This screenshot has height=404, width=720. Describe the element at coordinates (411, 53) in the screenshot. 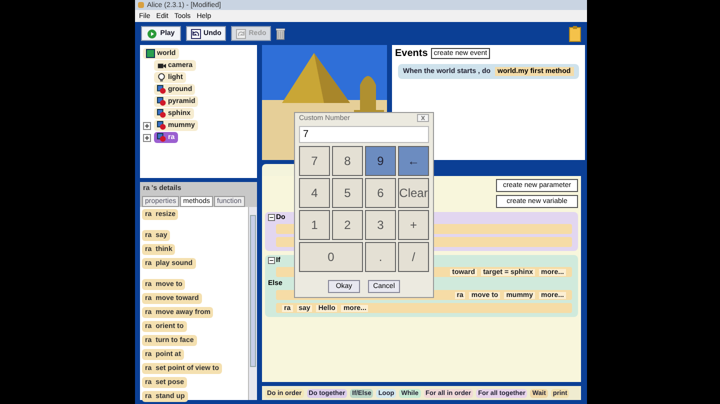

I see `events-title: Events` at that location.